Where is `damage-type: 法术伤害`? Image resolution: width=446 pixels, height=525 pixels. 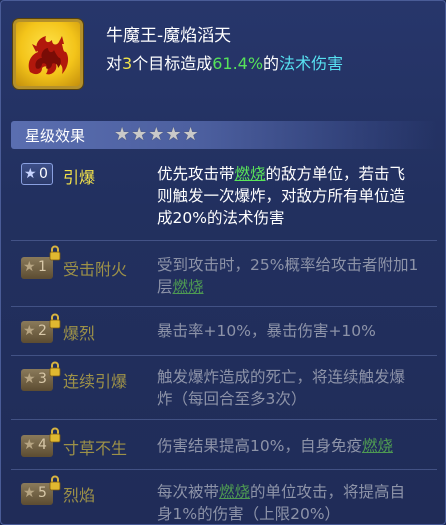 damage-type: 法术伤害 is located at coordinates (311, 63).